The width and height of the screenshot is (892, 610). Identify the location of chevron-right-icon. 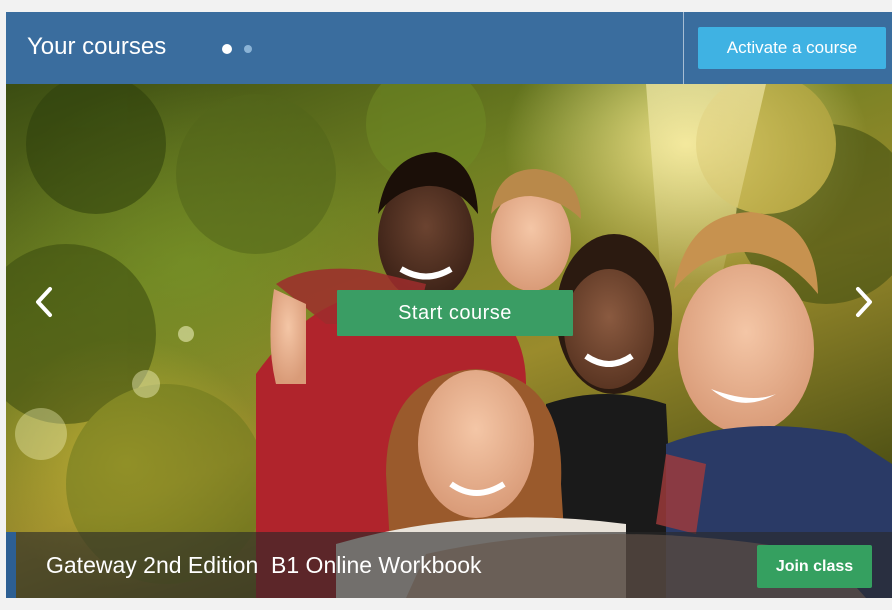
(864, 302).